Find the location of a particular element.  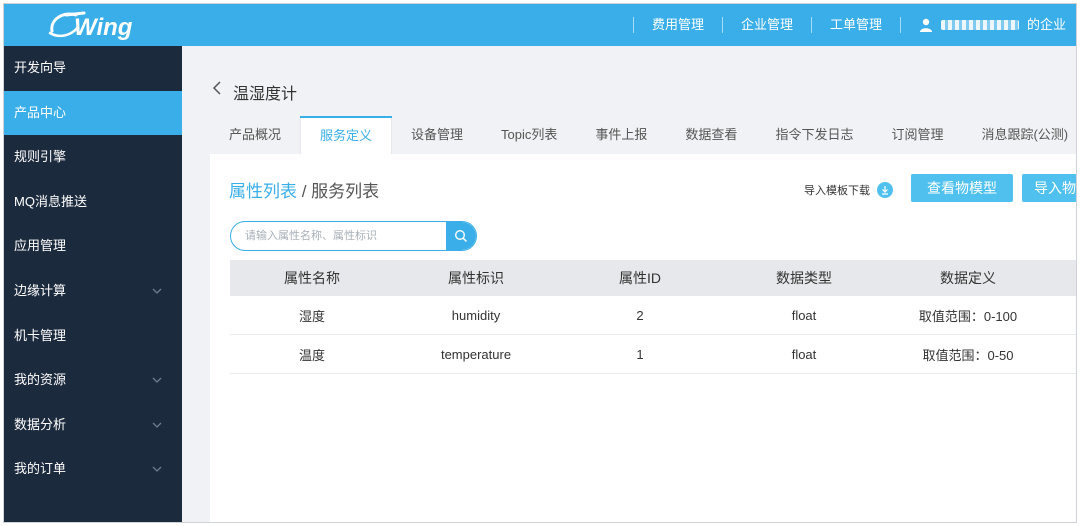

cell-name: 湿度 is located at coordinates (311, 316).